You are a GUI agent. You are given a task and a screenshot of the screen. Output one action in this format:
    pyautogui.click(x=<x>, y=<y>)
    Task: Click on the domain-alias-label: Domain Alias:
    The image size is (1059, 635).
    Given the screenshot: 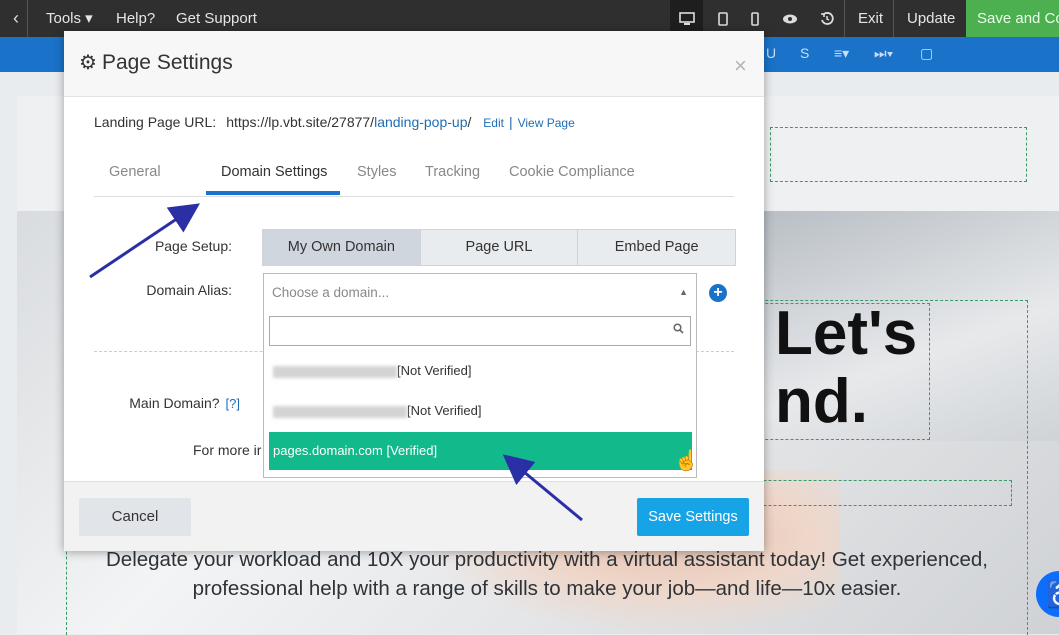 What is the action you would take?
    pyautogui.click(x=189, y=290)
    